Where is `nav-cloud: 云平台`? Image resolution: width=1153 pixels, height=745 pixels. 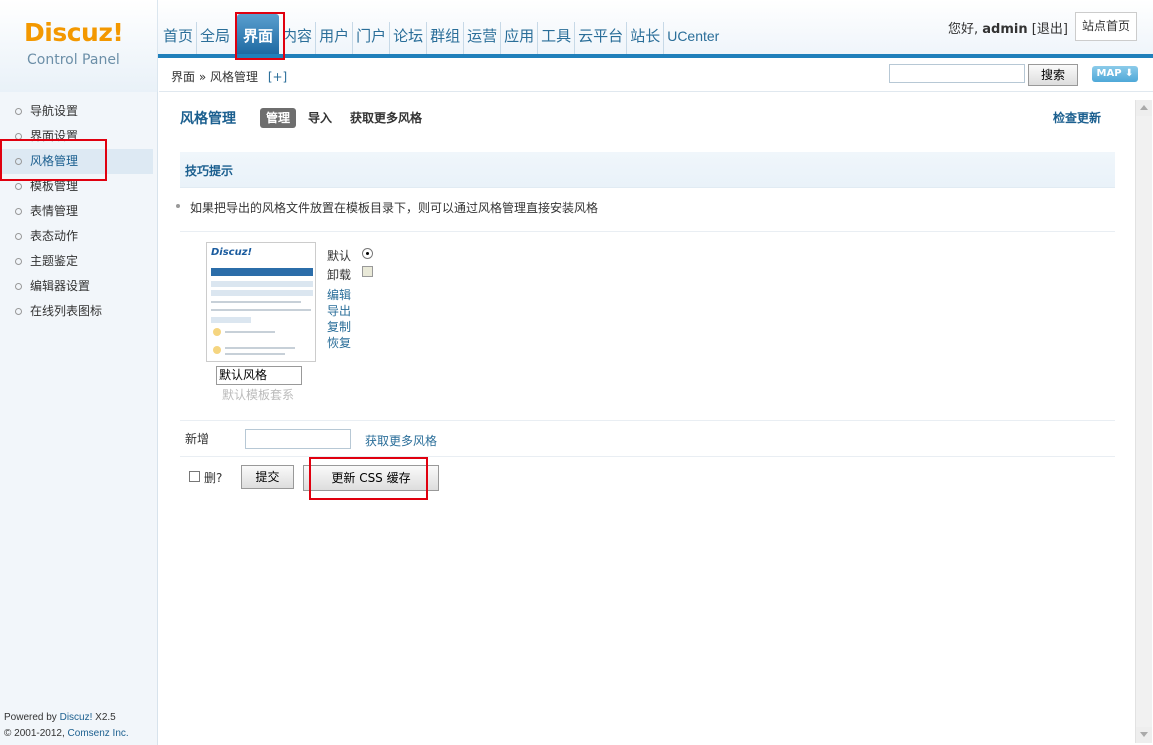 nav-cloud: 云平台 is located at coordinates (600, 38).